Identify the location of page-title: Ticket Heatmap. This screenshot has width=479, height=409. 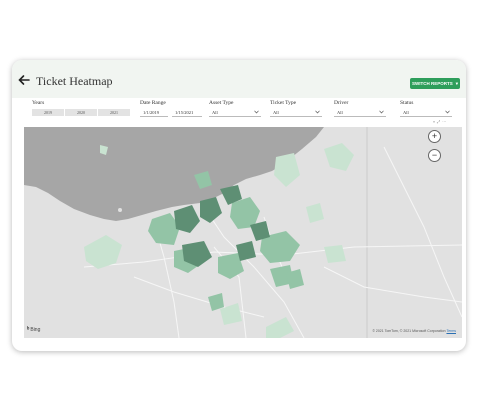
(74, 81).